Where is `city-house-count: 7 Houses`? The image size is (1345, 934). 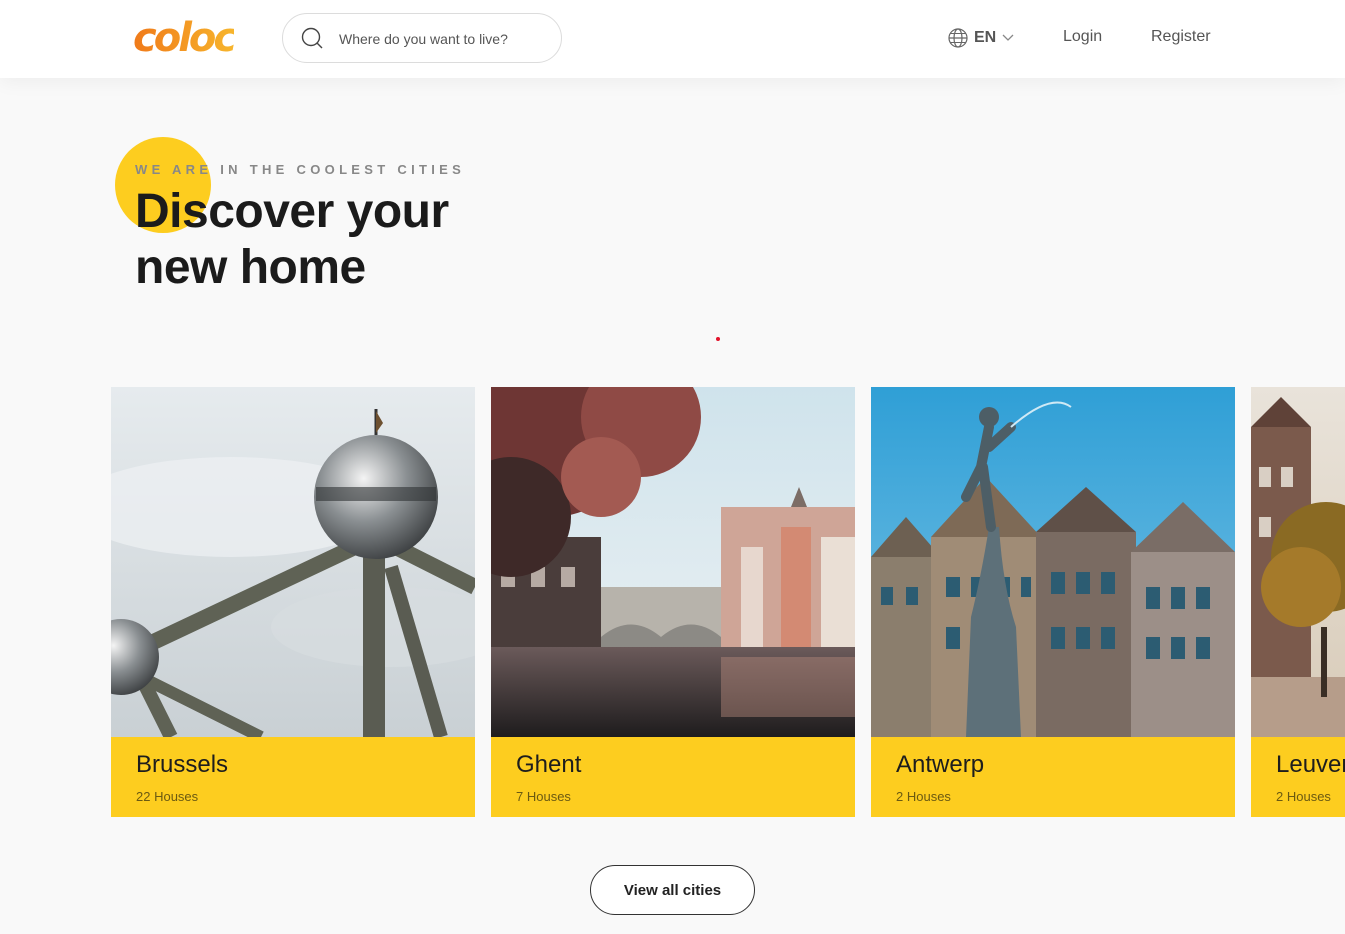
city-house-count: 7 Houses is located at coordinates (543, 796).